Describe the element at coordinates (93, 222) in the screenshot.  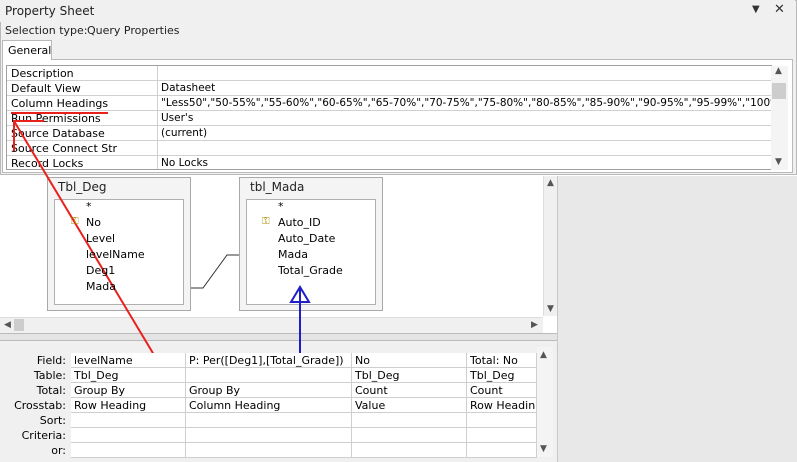
I see `field-item: No` at that location.